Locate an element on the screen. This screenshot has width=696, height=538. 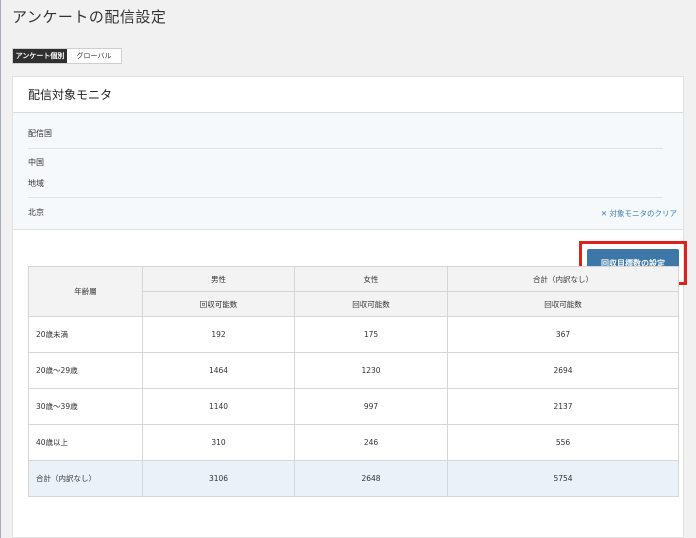
female-count-cell: 175 is located at coordinates (371, 334).